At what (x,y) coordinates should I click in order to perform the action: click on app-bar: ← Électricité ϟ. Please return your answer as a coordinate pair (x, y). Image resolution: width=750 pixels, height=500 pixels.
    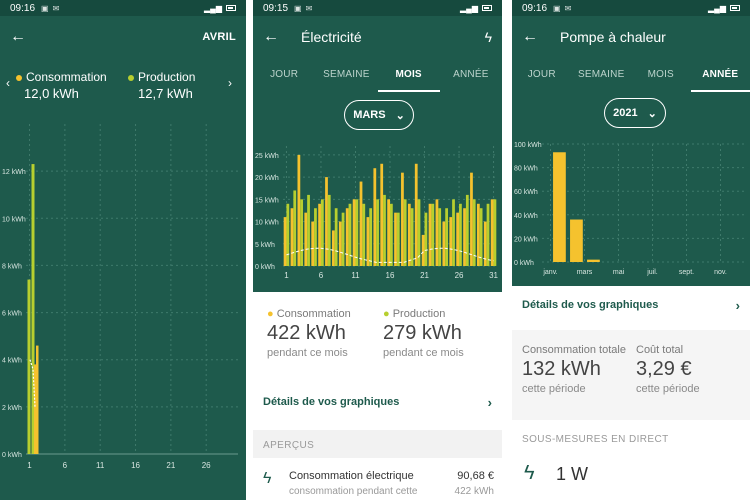
    Looking at the image, I should click on (377, 37).